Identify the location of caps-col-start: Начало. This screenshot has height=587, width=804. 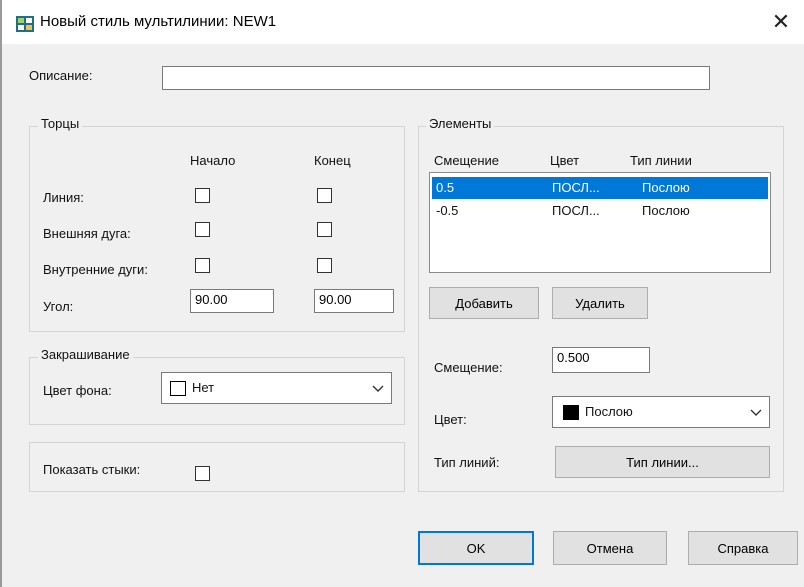
(213, 160).